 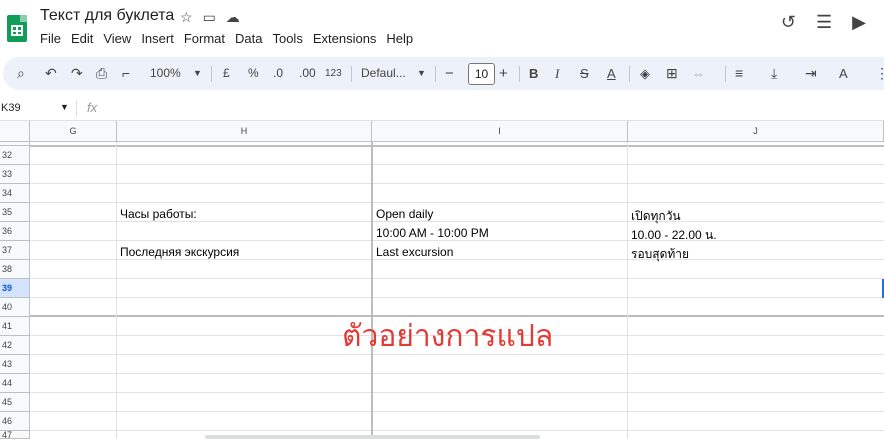 I want to click on cell-j35: เปิดทุกวัน, so click(x=656, y=216).